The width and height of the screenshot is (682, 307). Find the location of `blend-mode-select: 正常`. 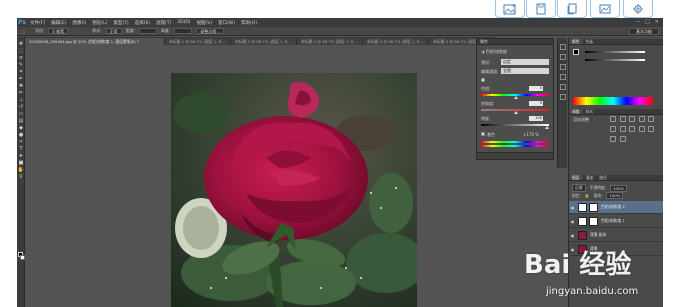

blend-mode-select: 正常 is located at coordinates (579, 188).